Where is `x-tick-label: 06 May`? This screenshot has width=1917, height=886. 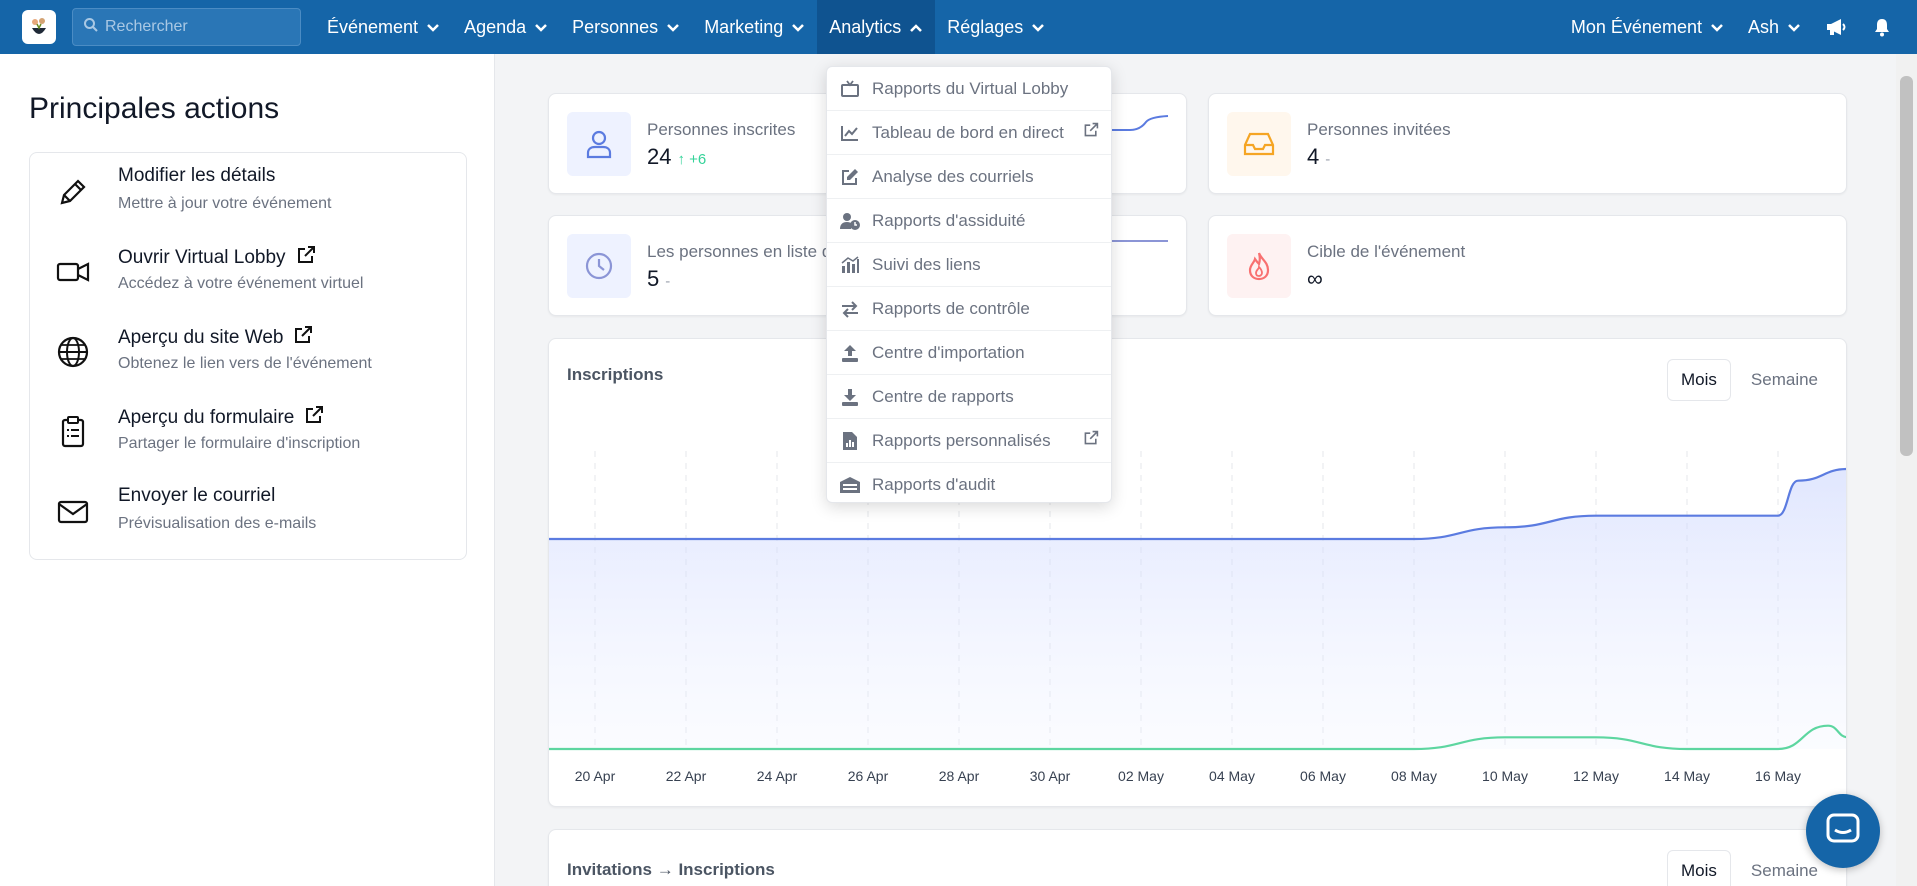
x-tick-label: 06 May is located at coordinates (1323, 776).